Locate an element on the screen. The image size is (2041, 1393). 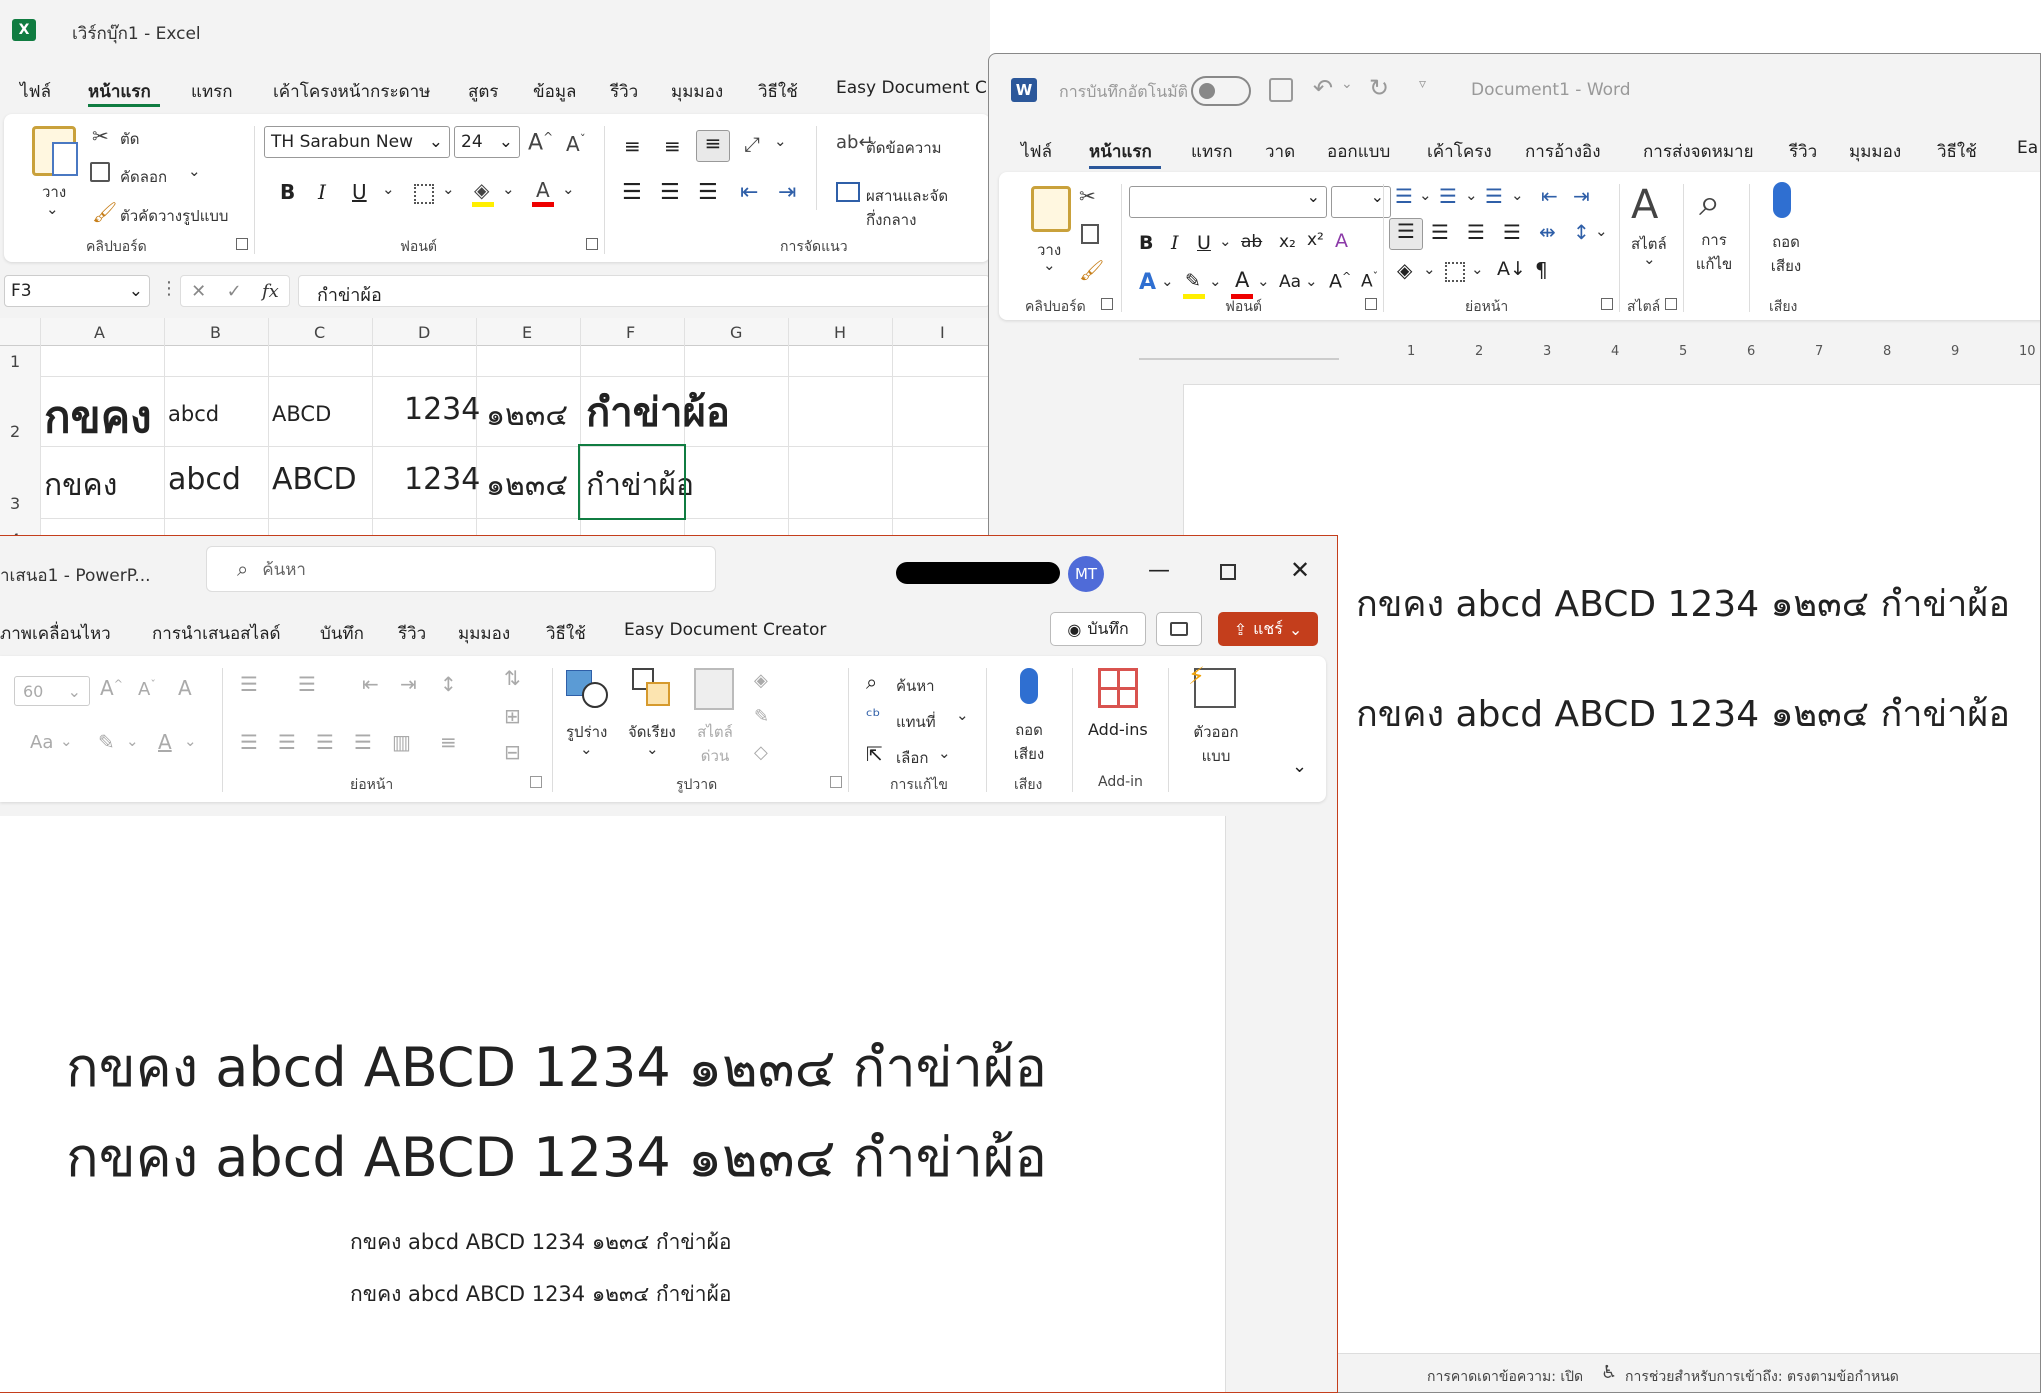
excel-font-name-box: TH Sarabun New ⌄ is located at coordinates (357, 142).